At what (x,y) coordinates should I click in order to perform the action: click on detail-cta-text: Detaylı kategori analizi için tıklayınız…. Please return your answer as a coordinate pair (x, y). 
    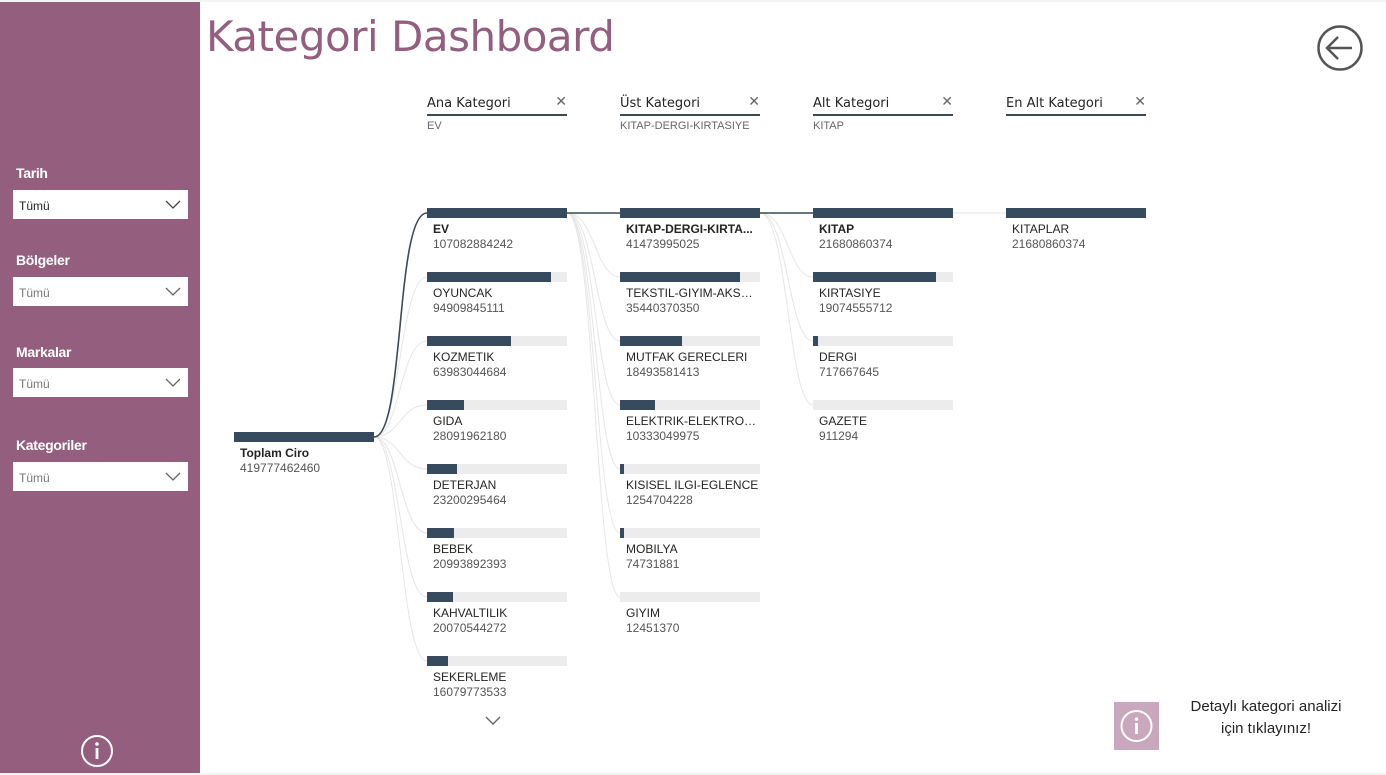
    Looking at the image, I should click on (1266, 718).